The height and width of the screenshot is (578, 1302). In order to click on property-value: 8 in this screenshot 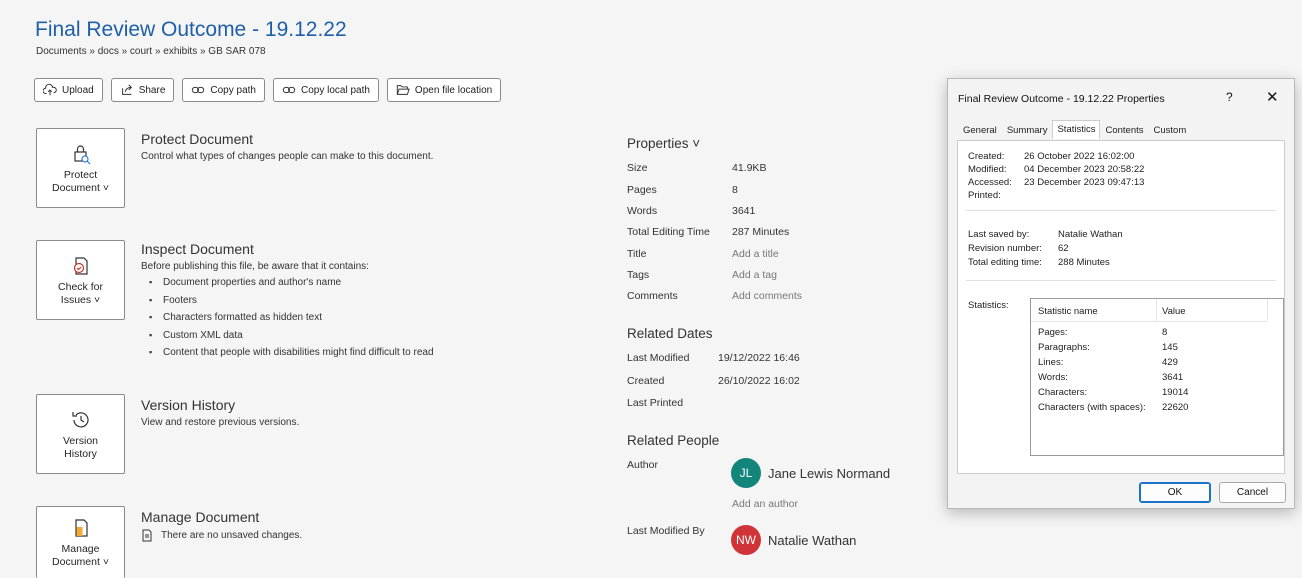, I will do `click(735, 190)`.